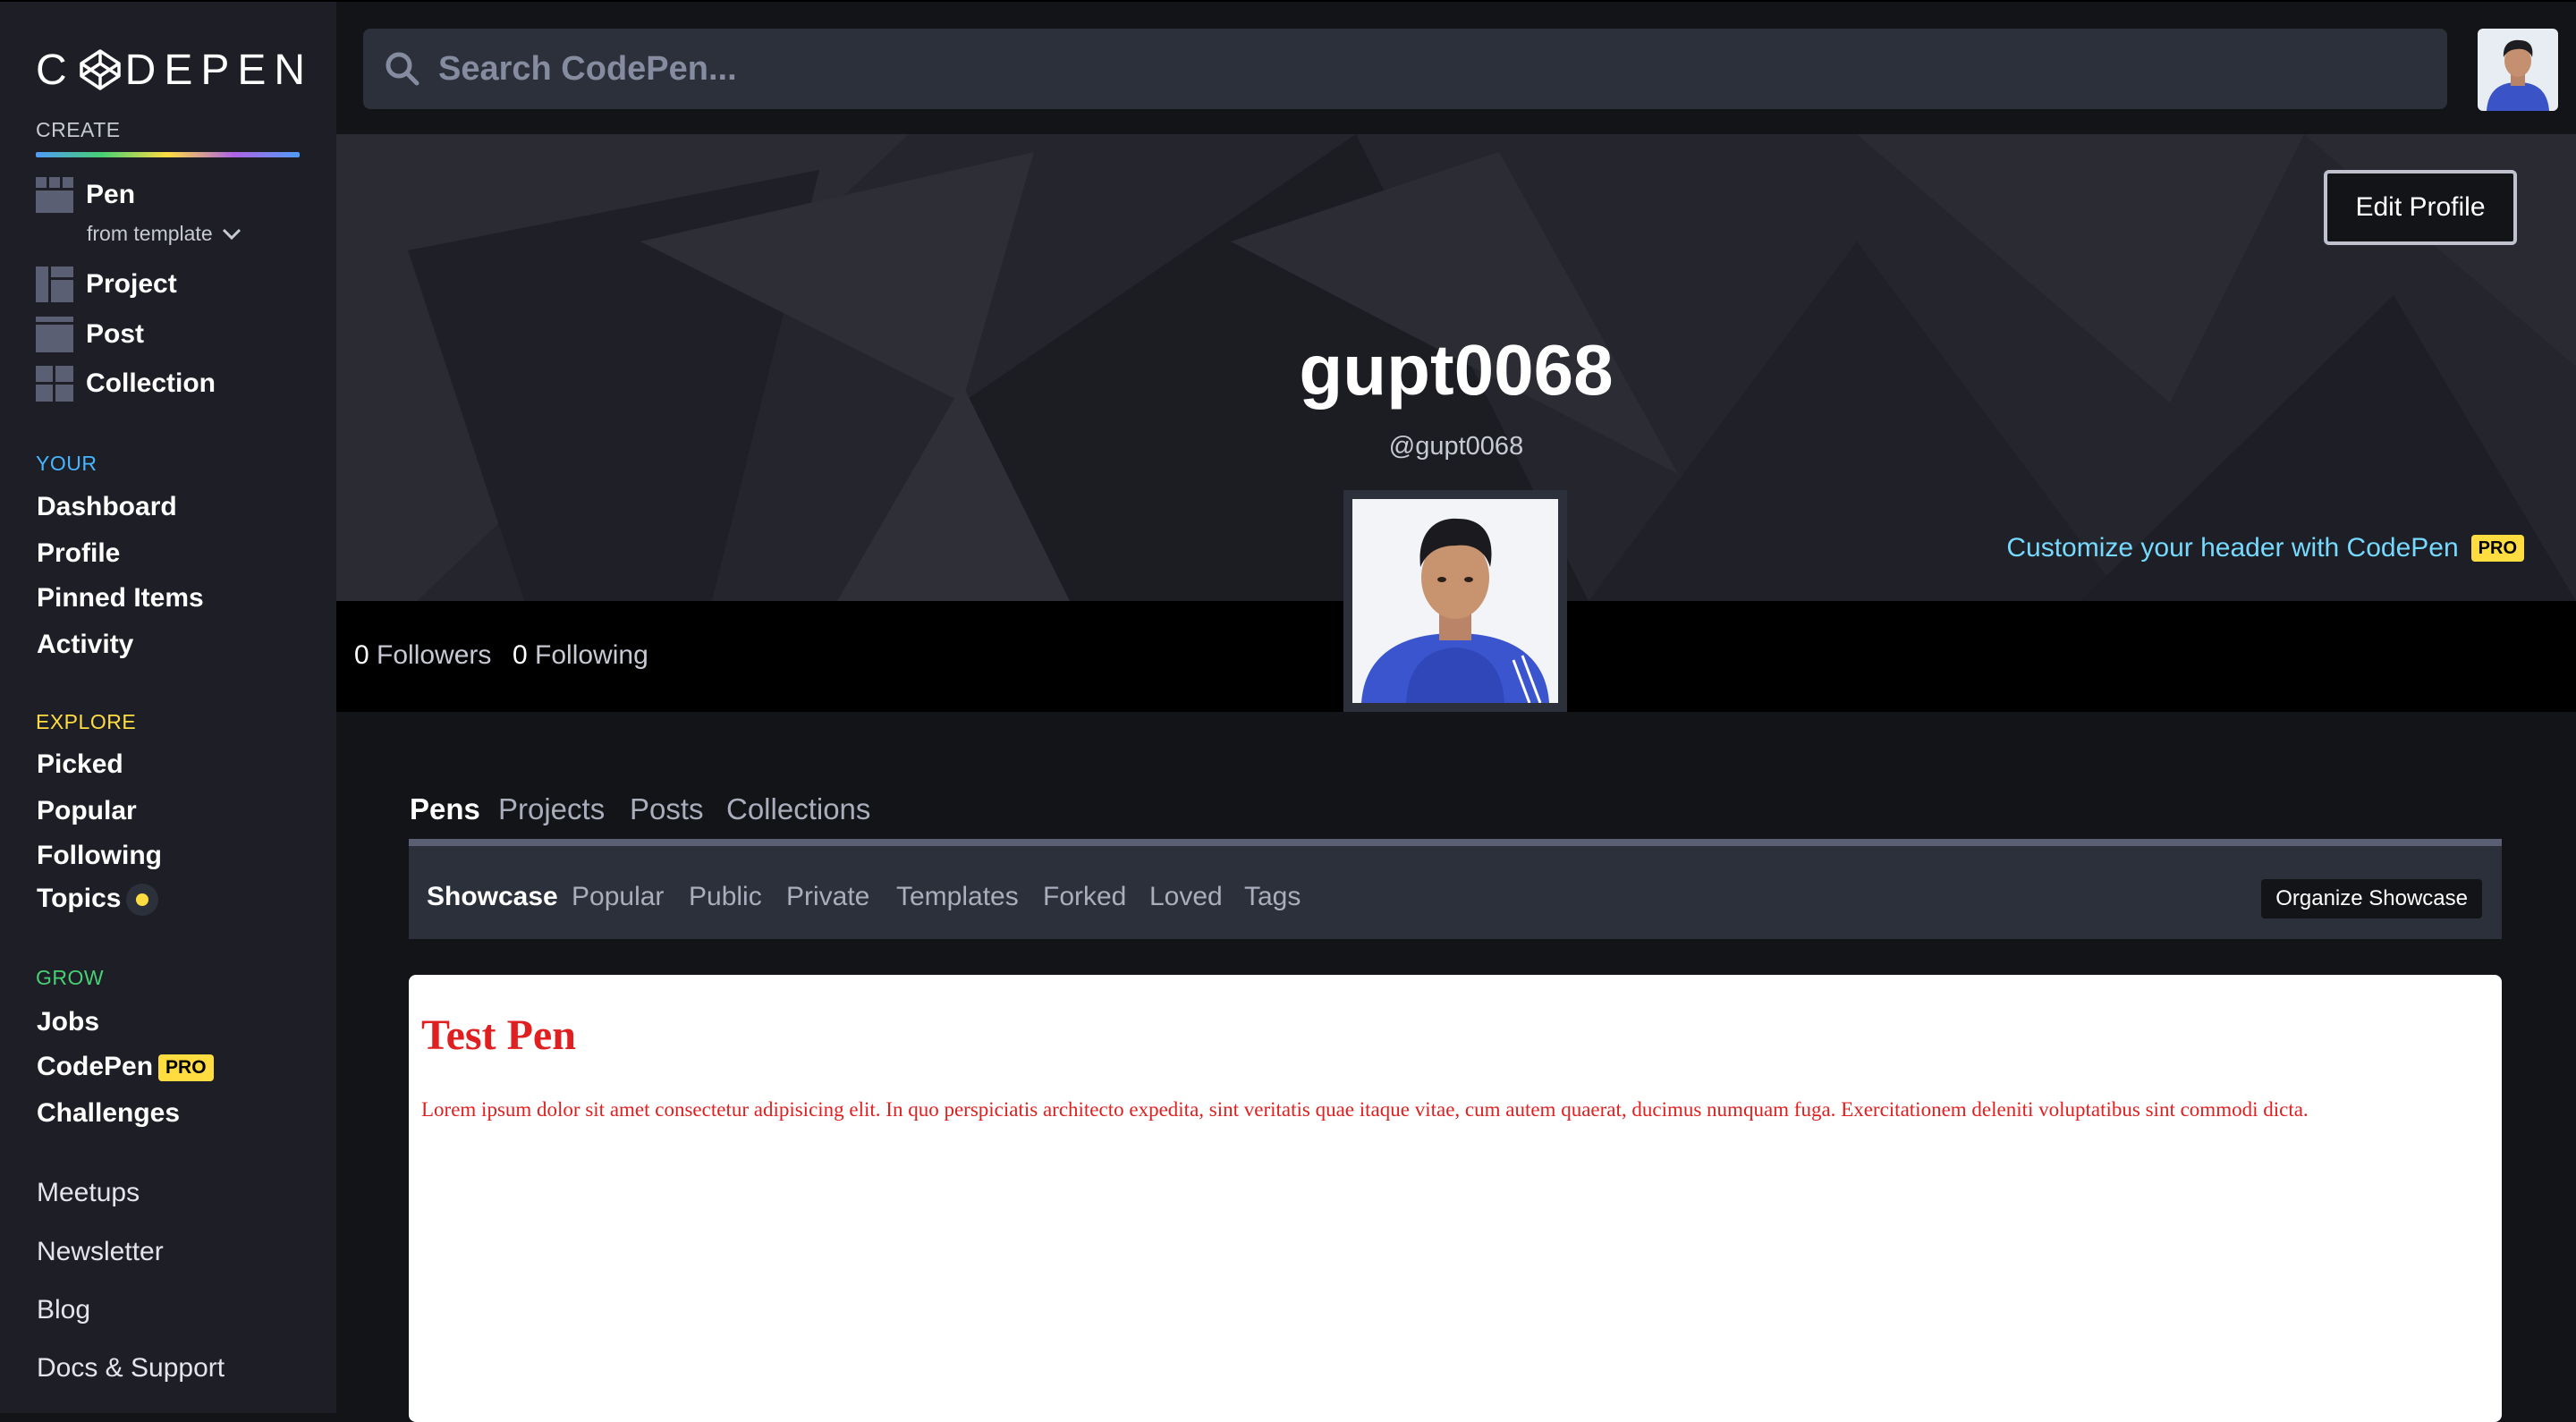  Describe the element at coordinates (219, 70) in the screenshot. I see `logo-text: DEPEN` at that location.